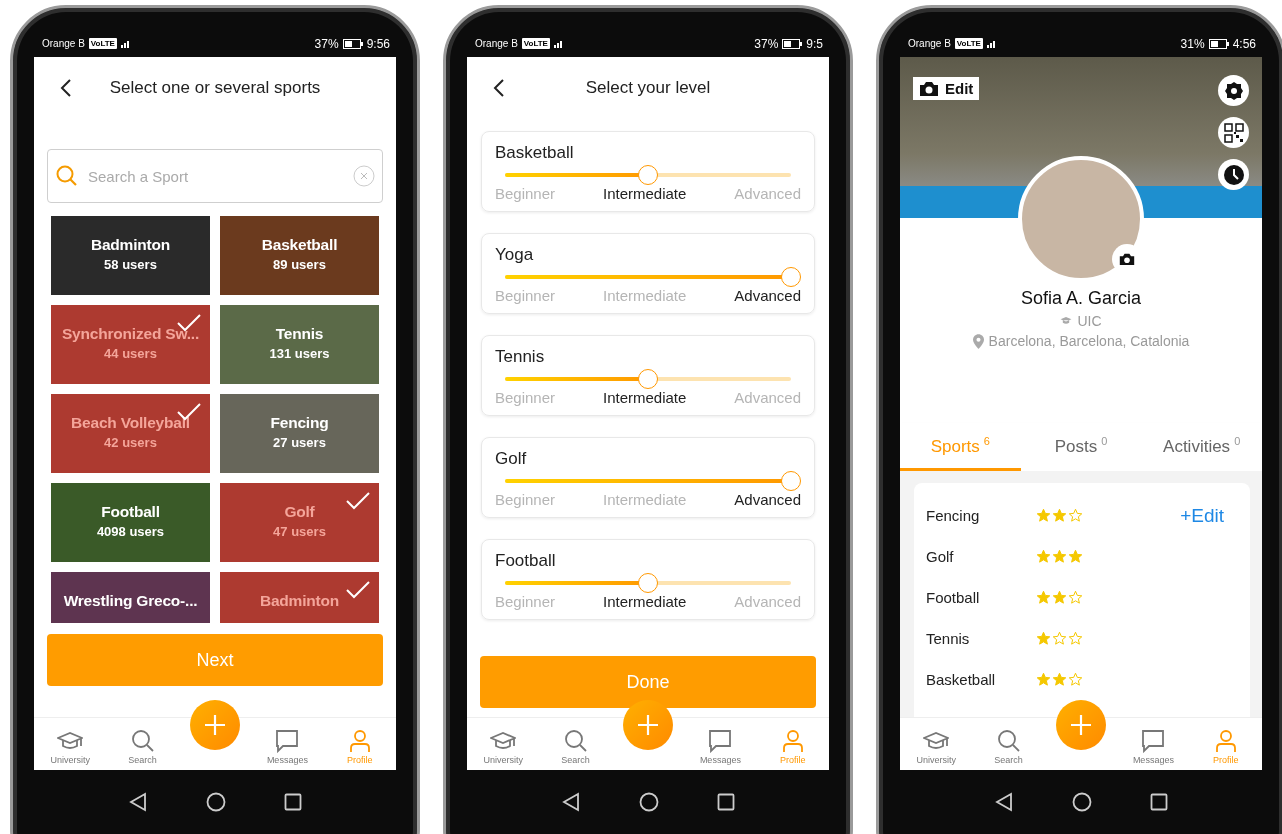  I want to click on sport-tile: Beach Volleyball 42 users, so click(130, 433).